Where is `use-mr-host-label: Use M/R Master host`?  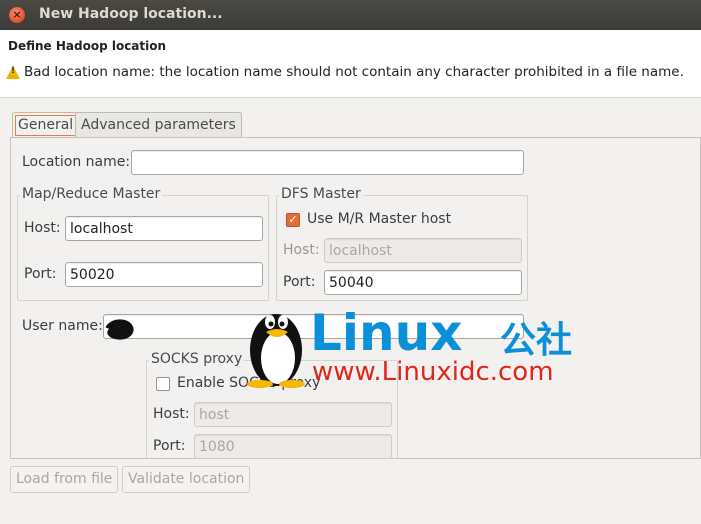
use-mr-host-label: Use M/R Master host is located at coordinates (379, 219).